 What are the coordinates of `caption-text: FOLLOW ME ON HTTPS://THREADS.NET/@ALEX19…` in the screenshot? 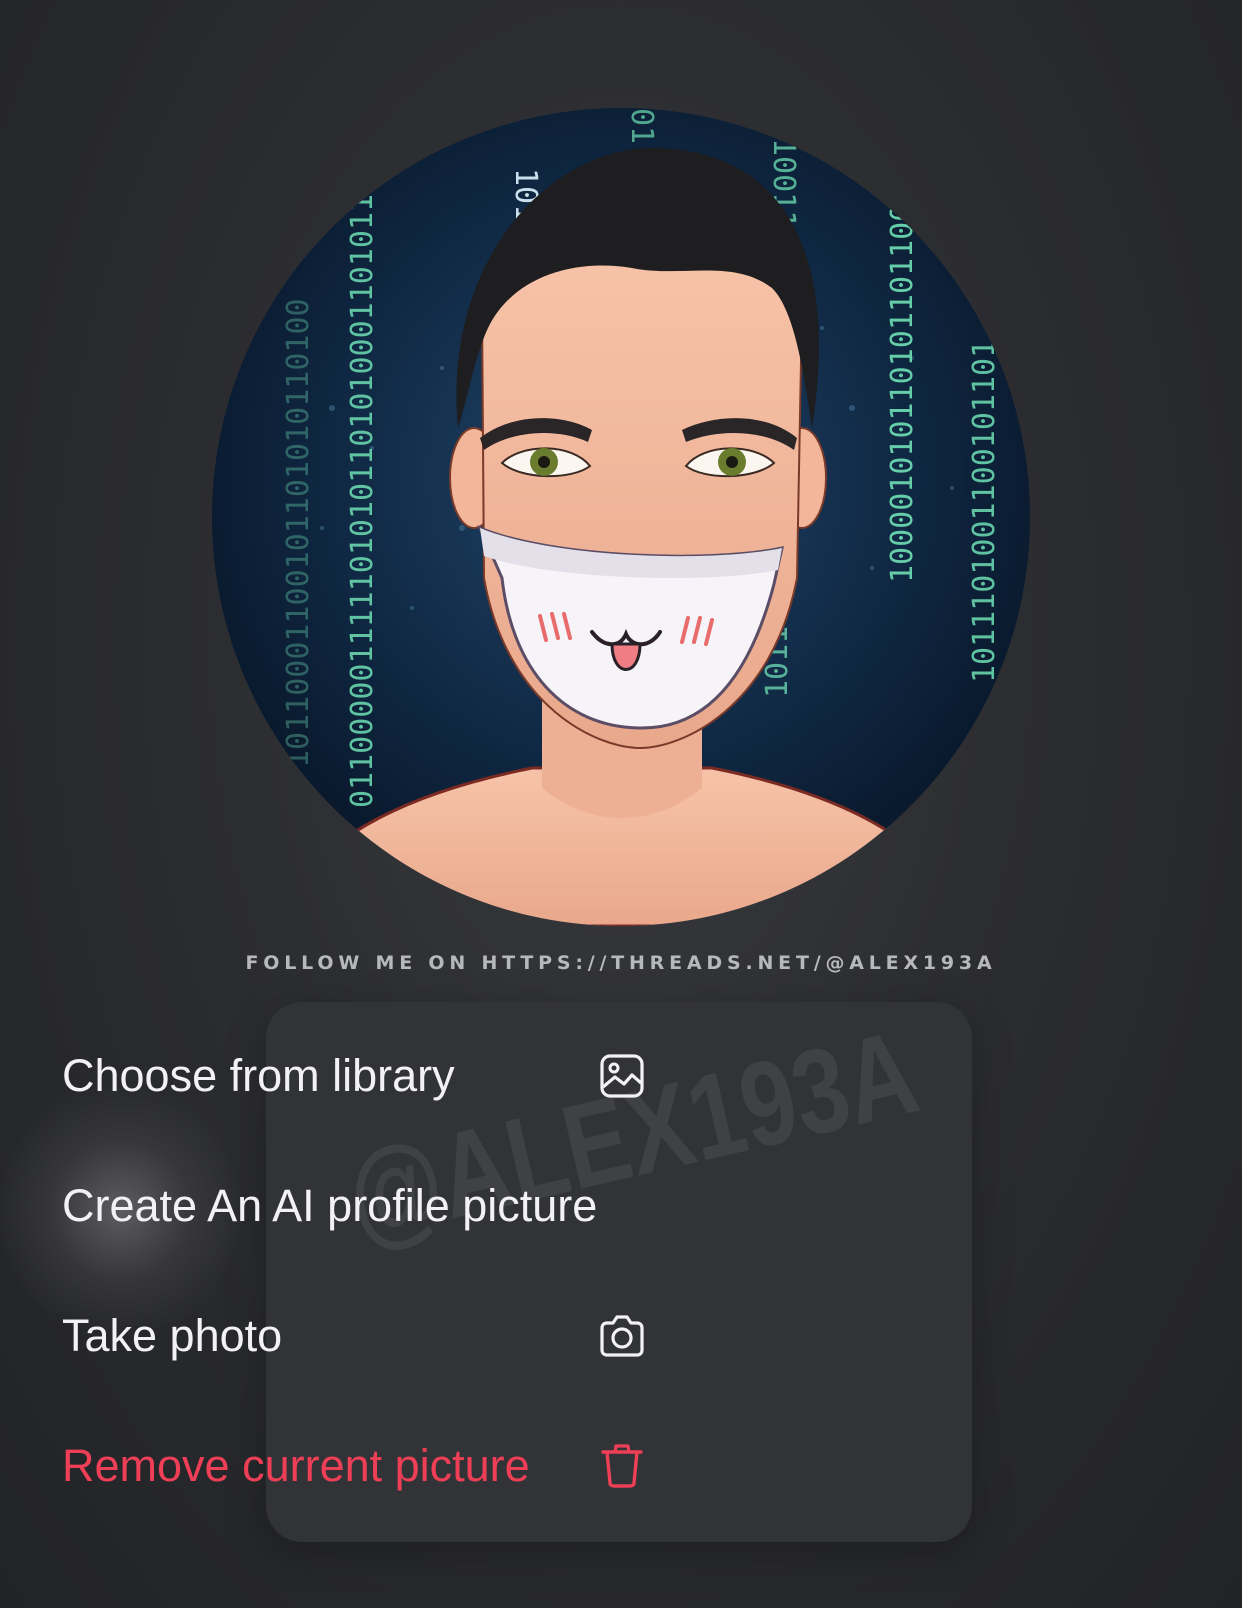 It's located at (621, 963).